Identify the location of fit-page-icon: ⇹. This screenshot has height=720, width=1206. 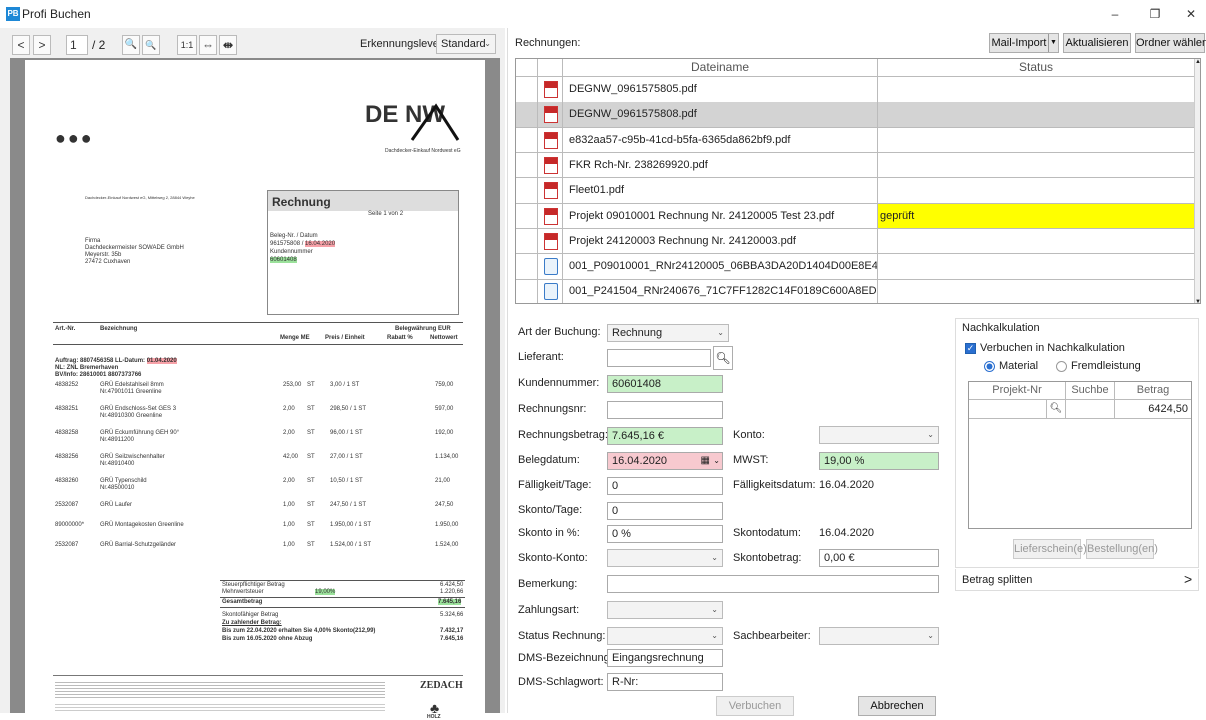
(228, 45).